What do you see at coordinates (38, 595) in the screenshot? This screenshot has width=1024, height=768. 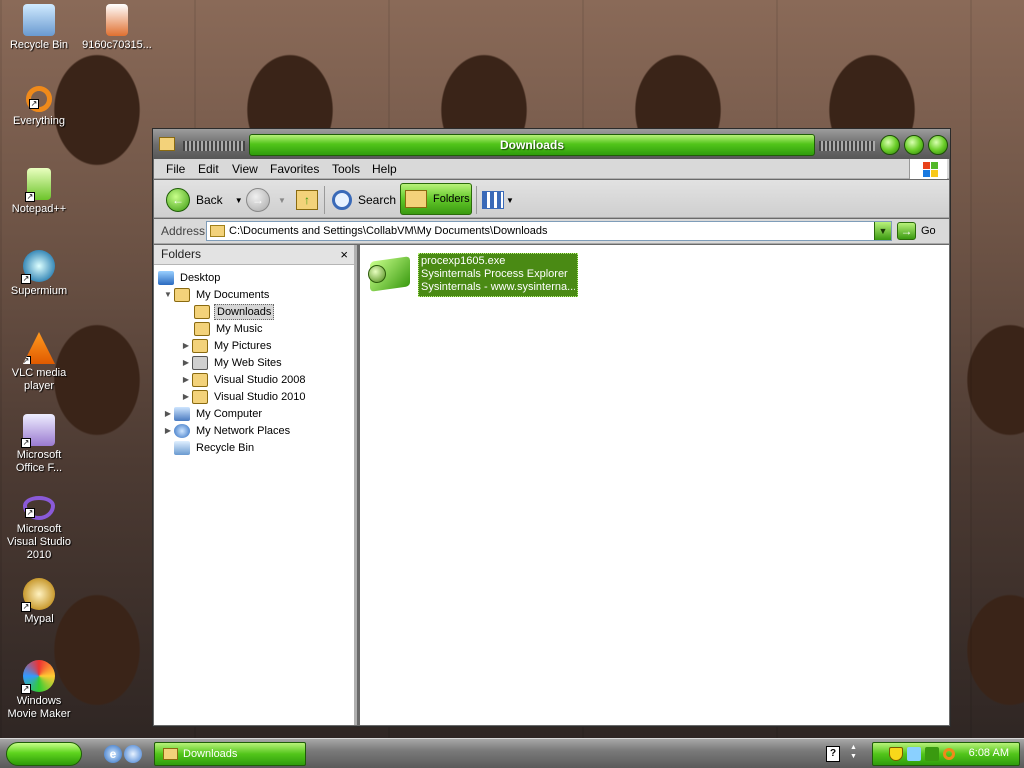 I see `mypal-browser-icon: ↗` at bounding box center [38, 595].